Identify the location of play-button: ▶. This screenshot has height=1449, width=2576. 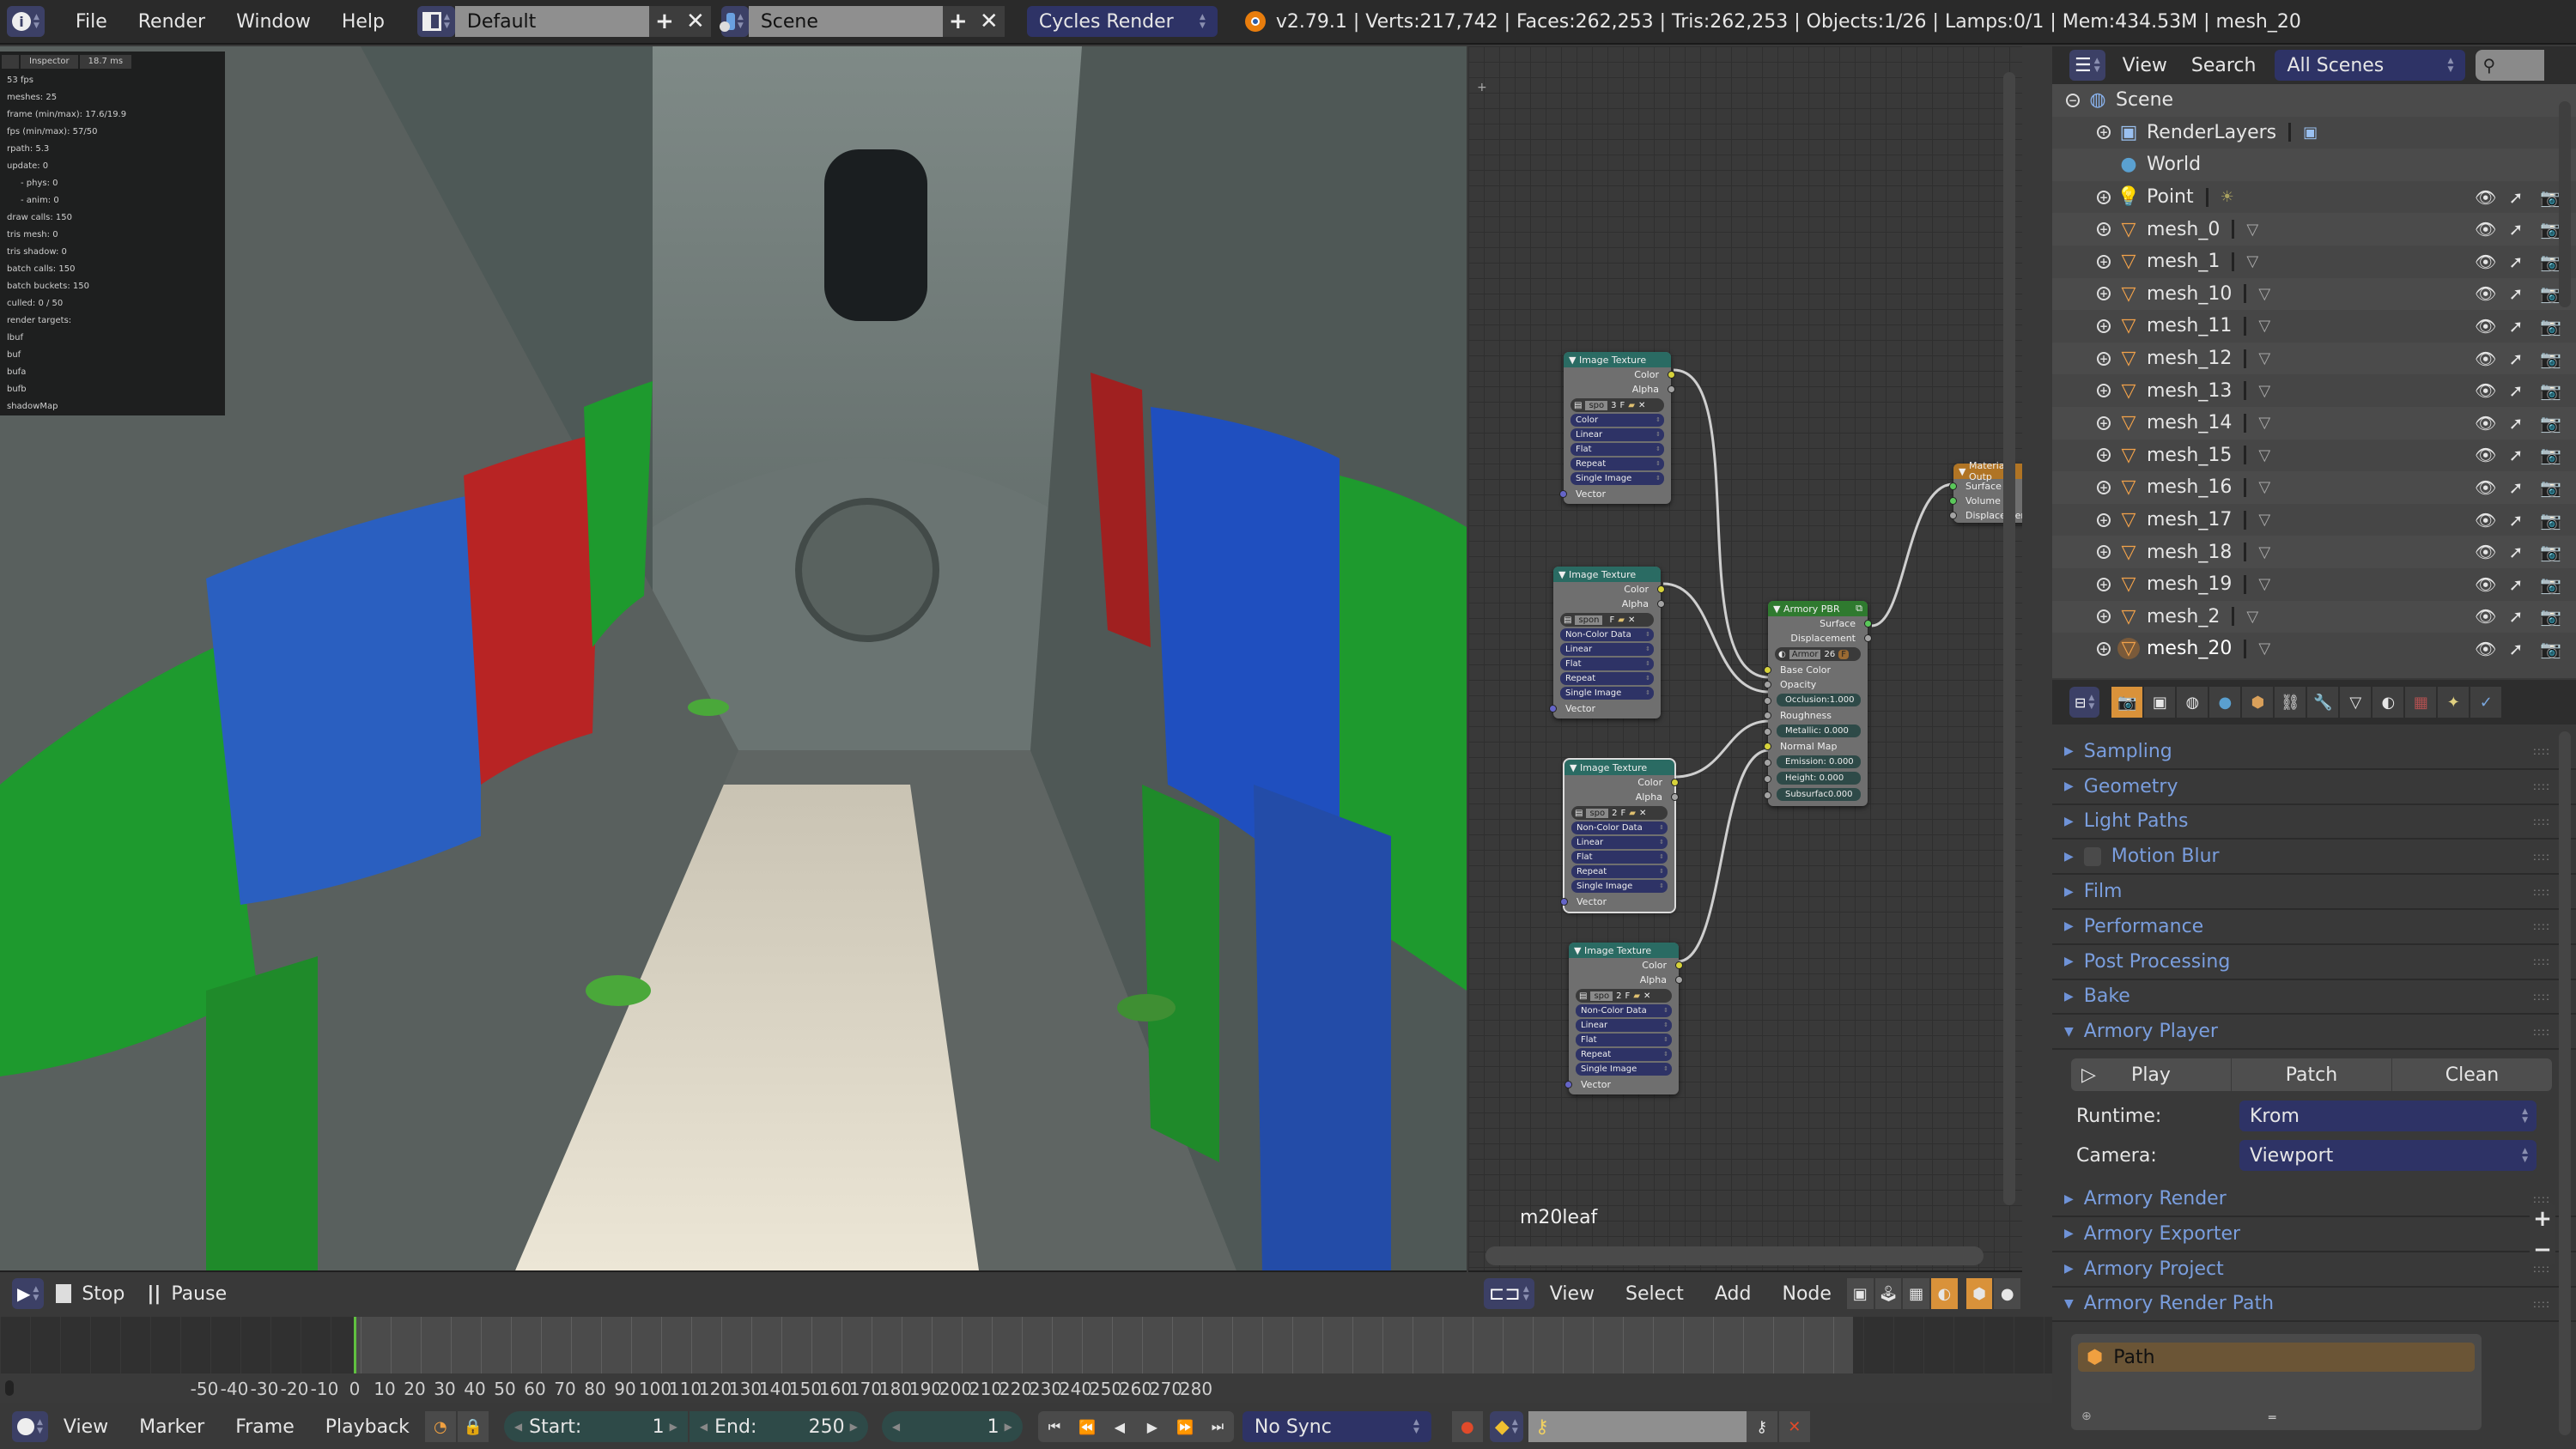
(1152, 1426).